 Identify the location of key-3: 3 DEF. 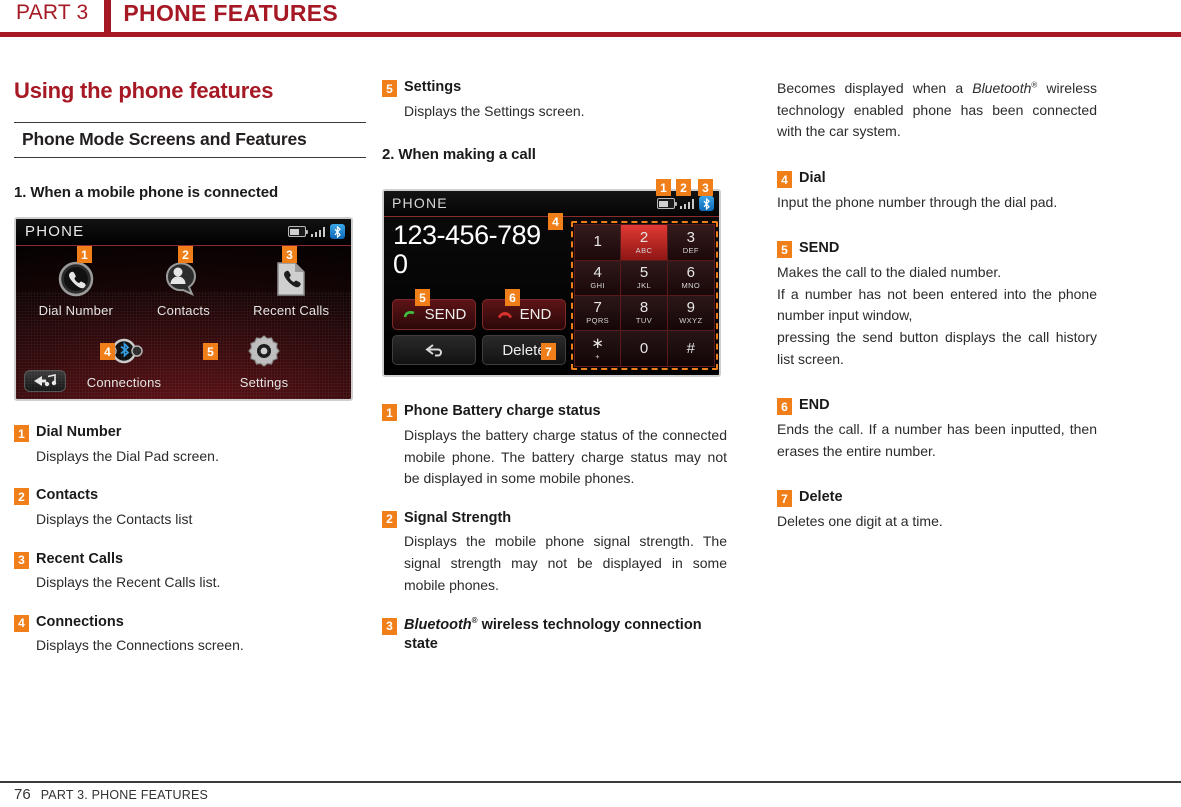
(690, 243).